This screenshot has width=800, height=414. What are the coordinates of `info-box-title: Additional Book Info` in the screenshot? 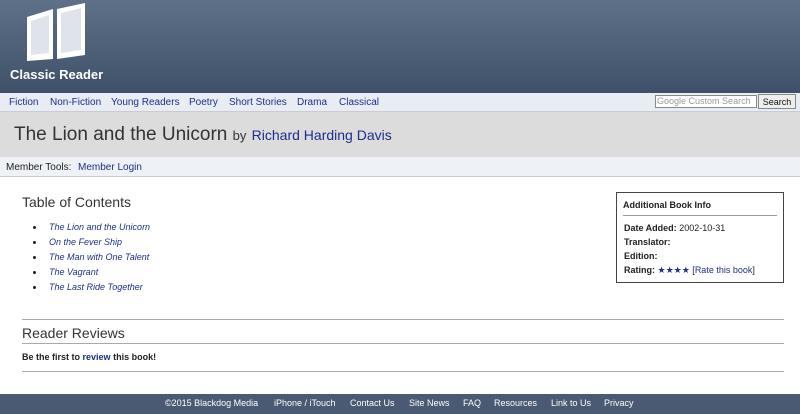 It's located at (667, 205).